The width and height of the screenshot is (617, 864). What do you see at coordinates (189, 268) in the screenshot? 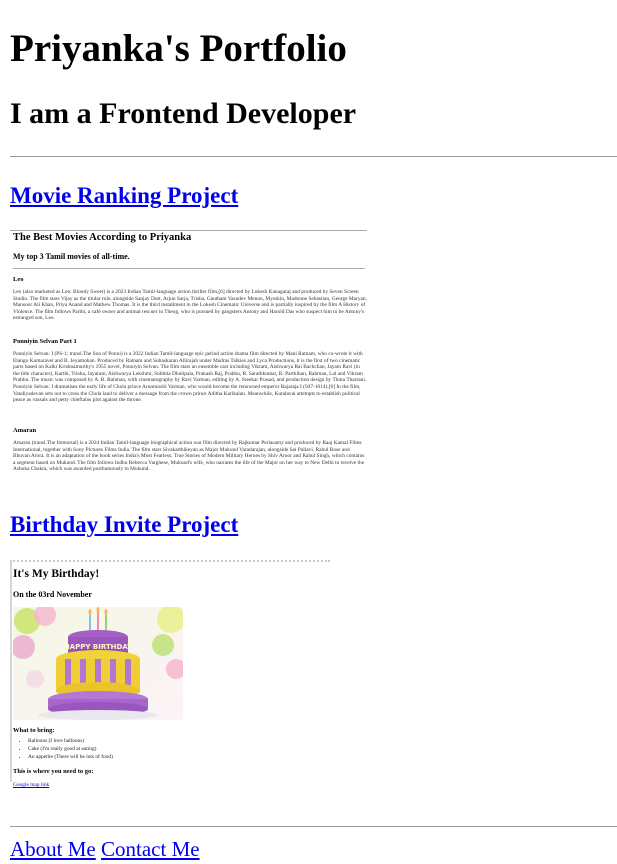
I see `movie-page-divider` at bounding box center [189, 268].